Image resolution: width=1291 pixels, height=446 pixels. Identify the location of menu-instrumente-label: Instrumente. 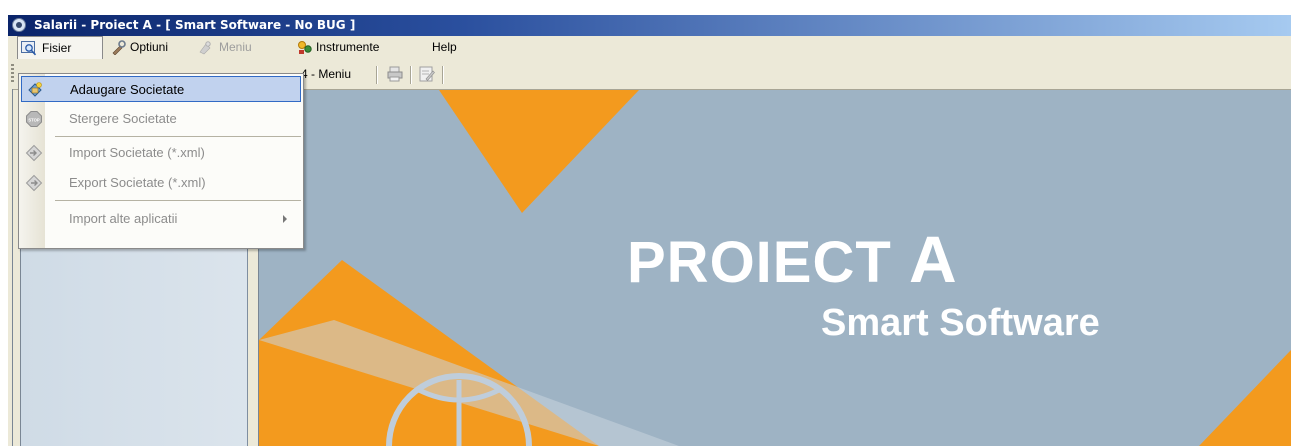
(348, 47).